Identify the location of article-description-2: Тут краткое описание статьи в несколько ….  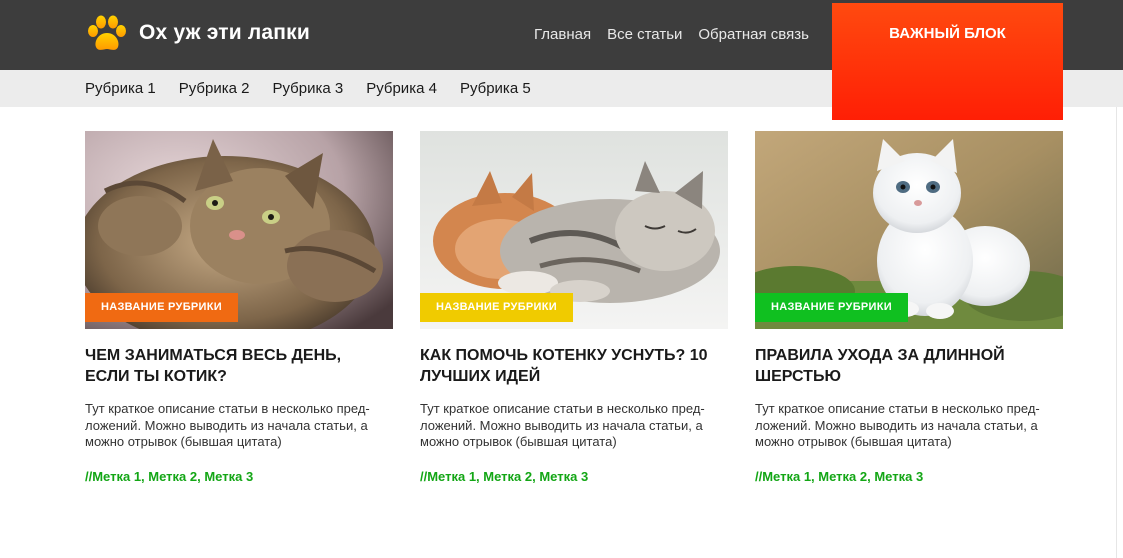
(562, 425).